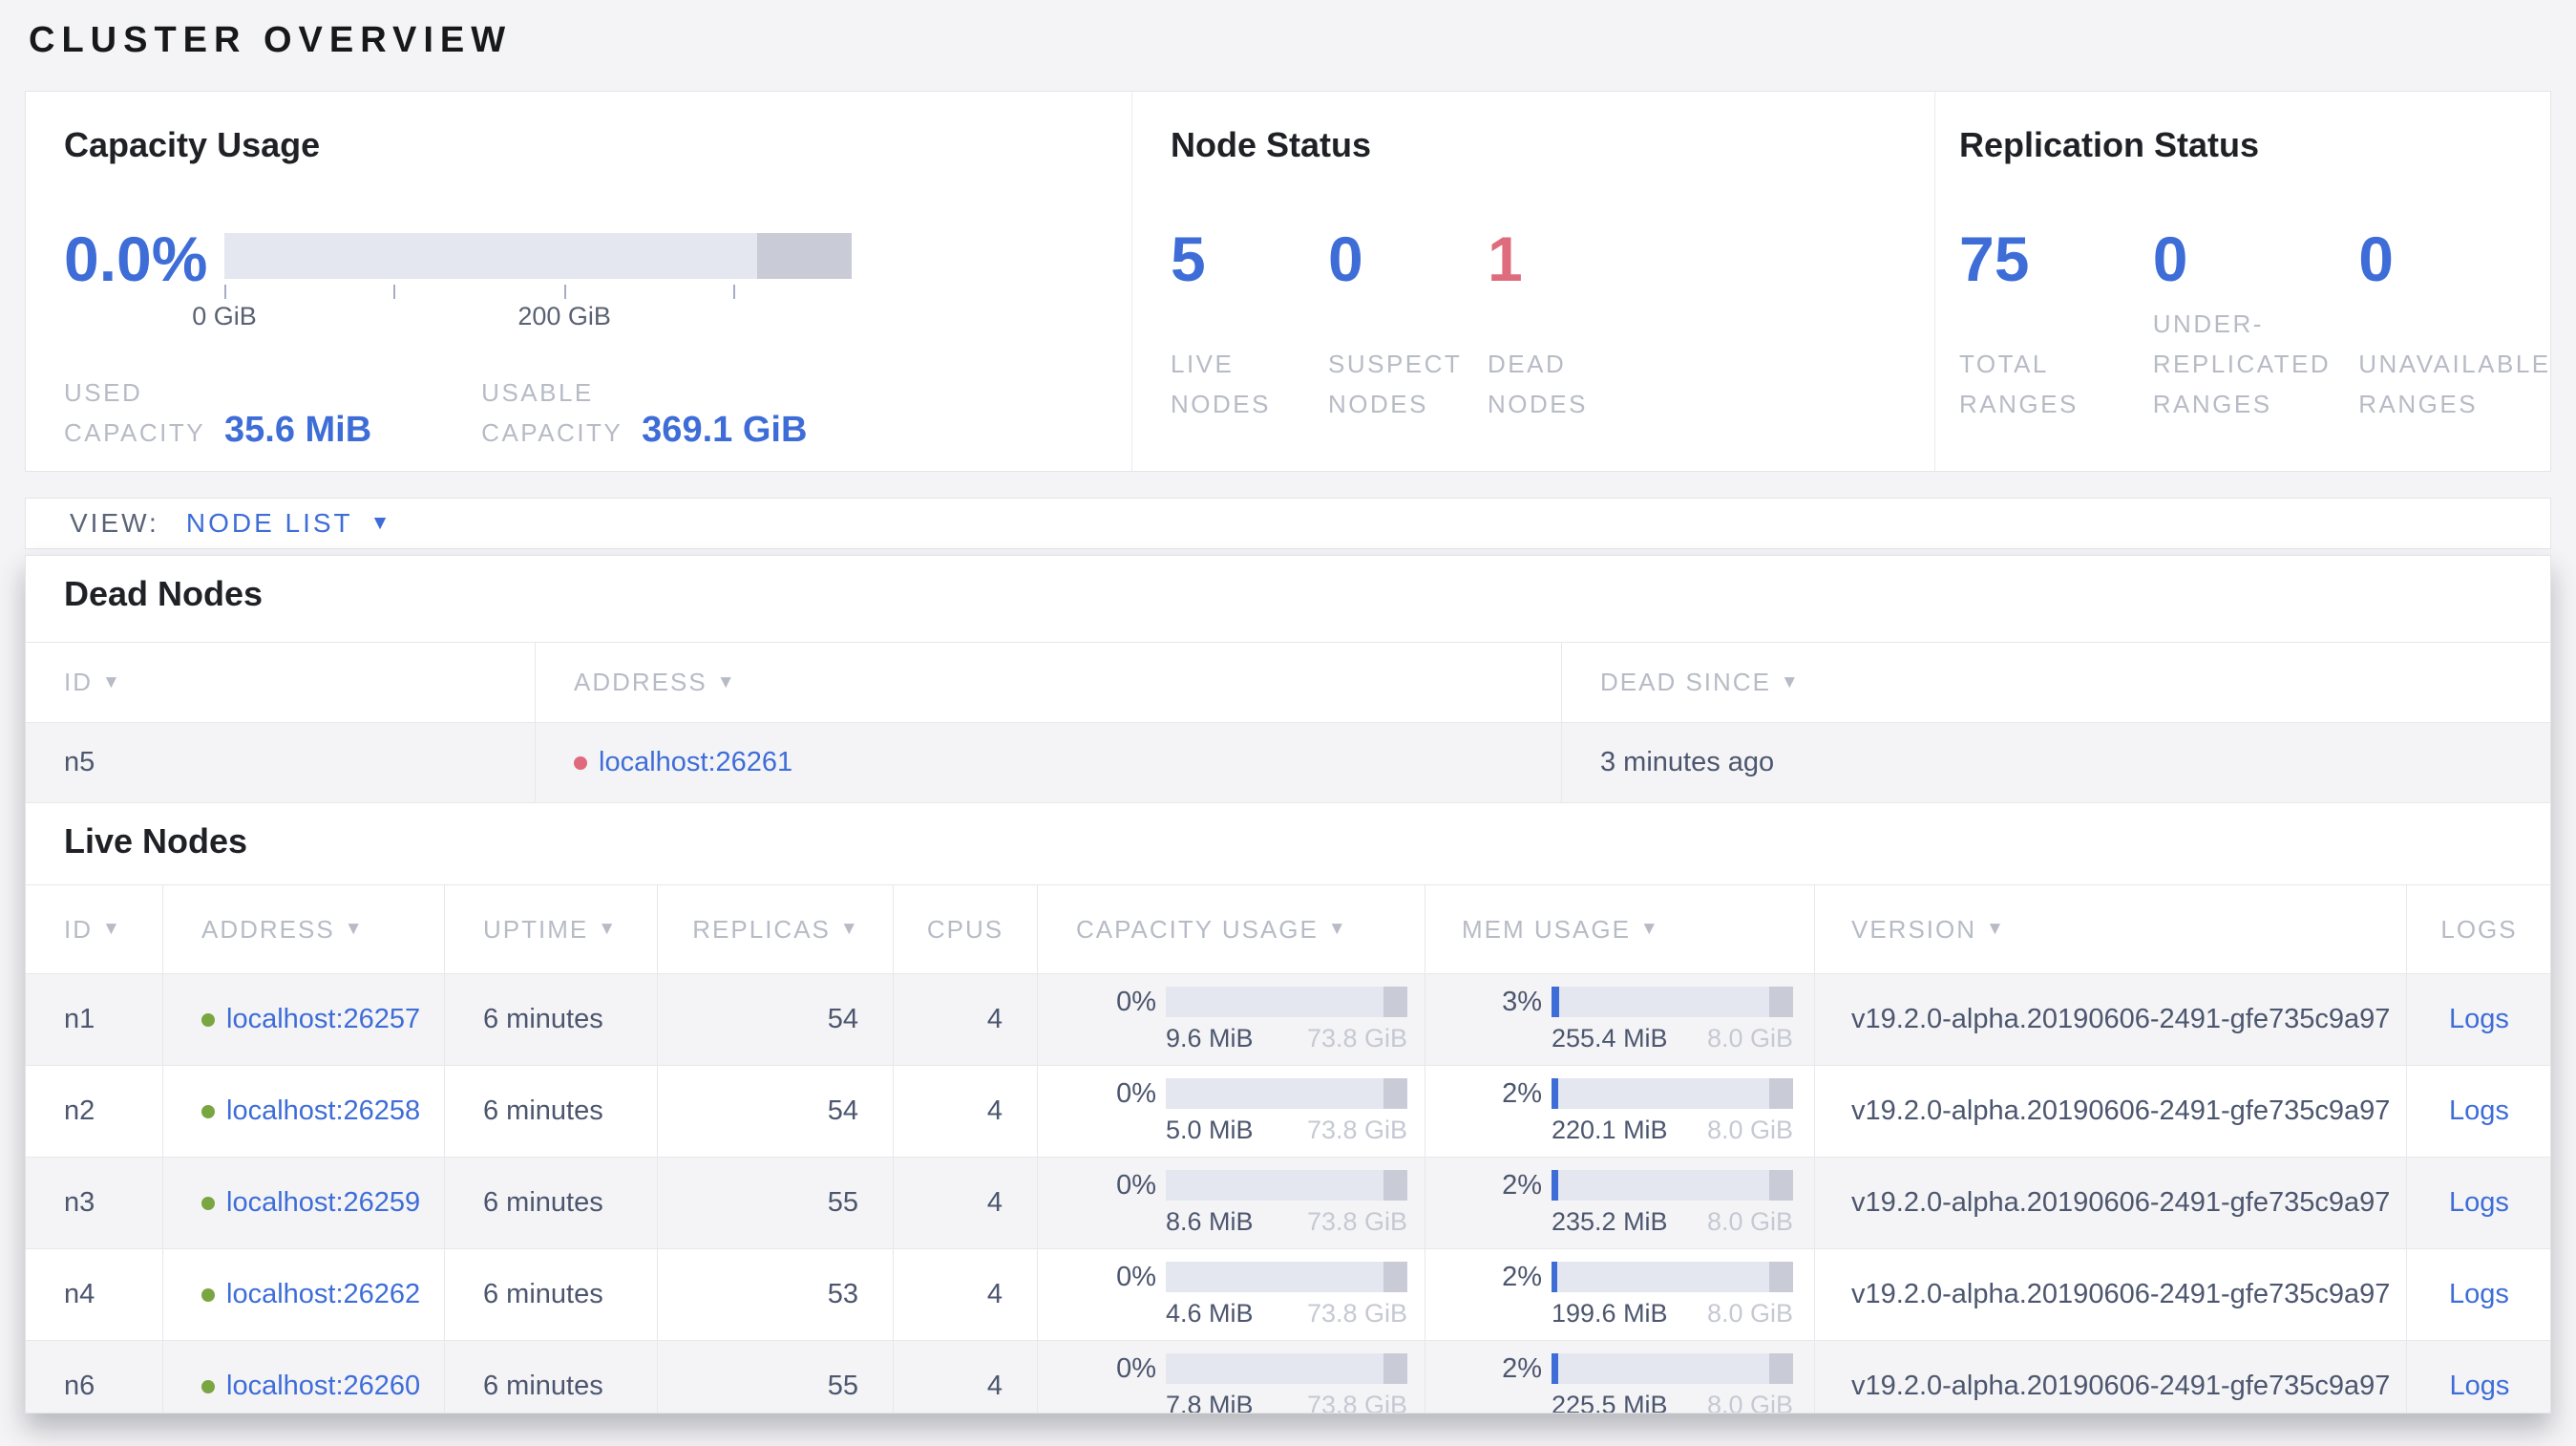 This screenshot has width=2576, height=1446. I want to click on node-memory-cell: 2% 199.6 MiB 8.0 GiB, so click(1620, 1295).